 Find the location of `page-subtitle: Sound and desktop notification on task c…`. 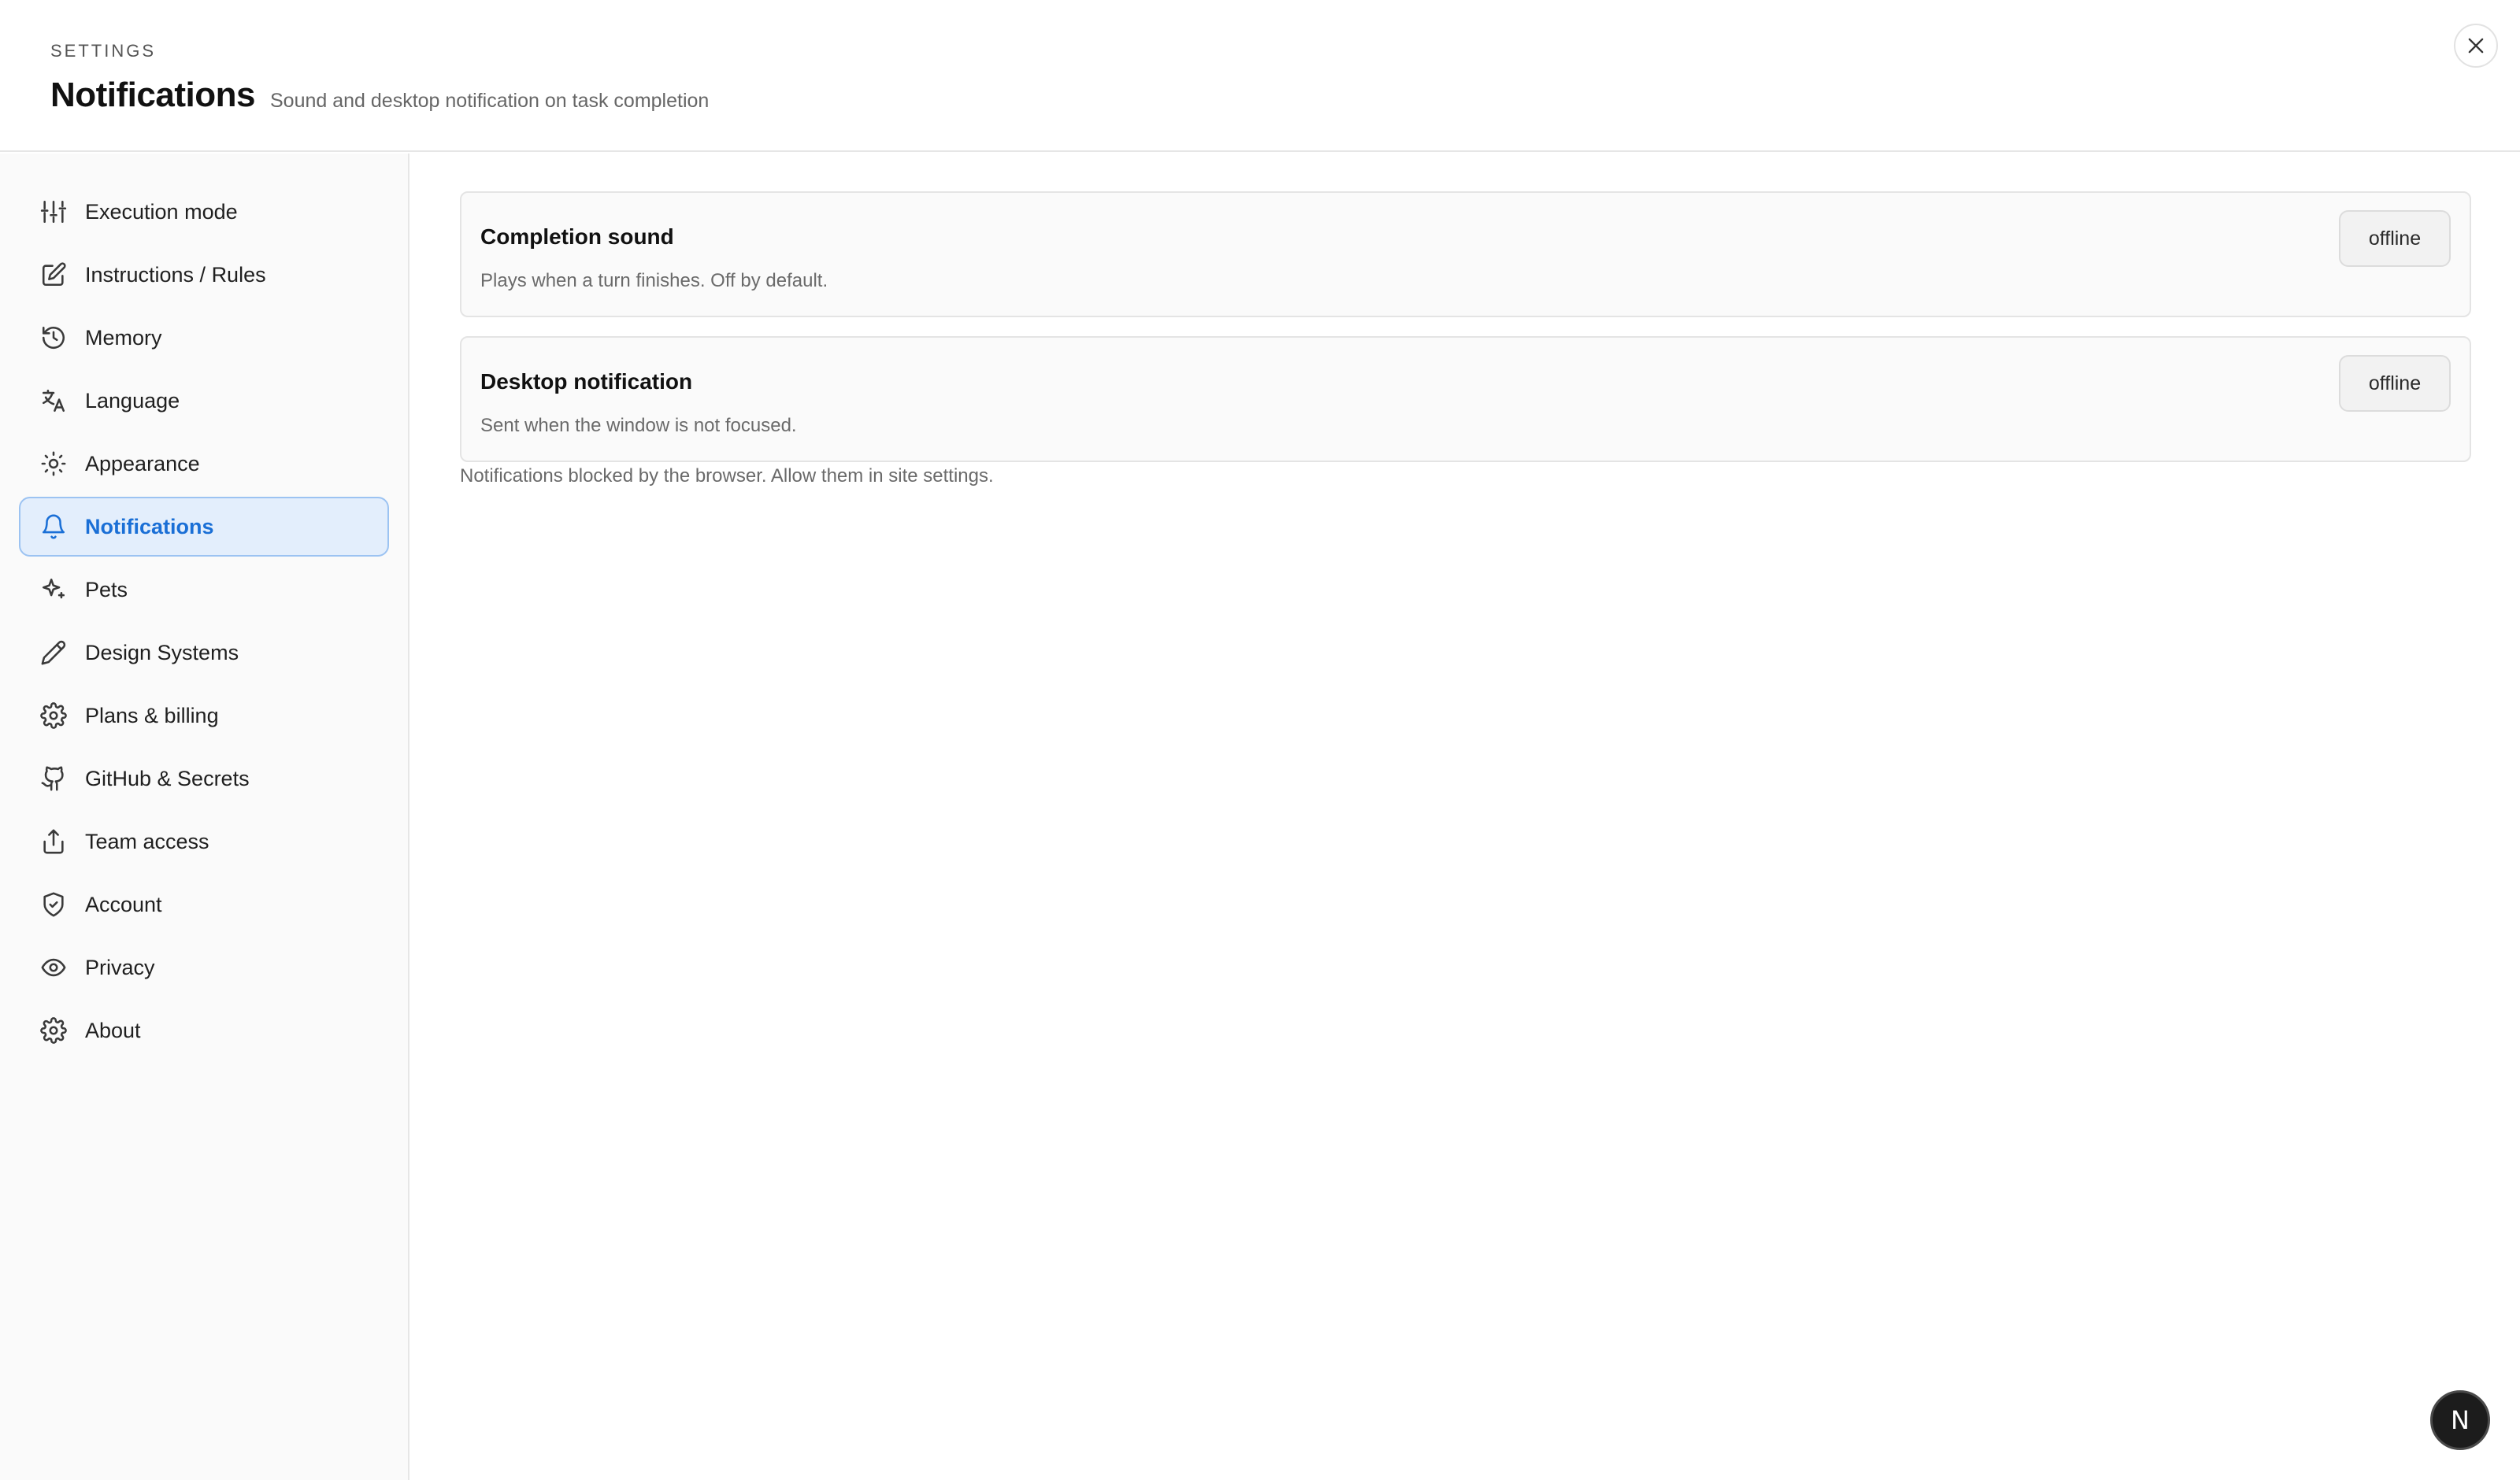

page-subtitle: Sound and desktop notification on task c… is located at coordinates (490, 101).